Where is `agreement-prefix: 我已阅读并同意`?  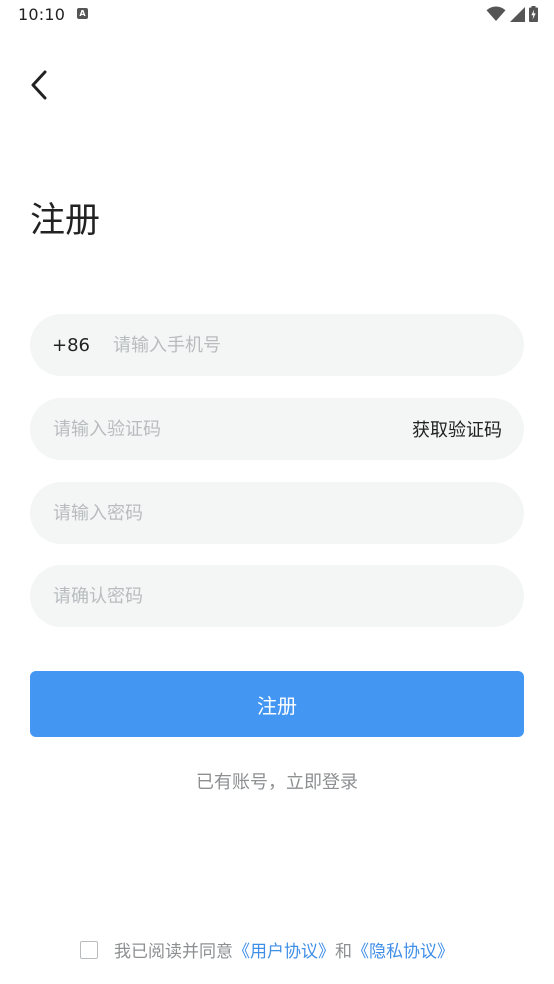 agreement-prefix: 我已阅读并同意 is located at coordinates (173, 952).